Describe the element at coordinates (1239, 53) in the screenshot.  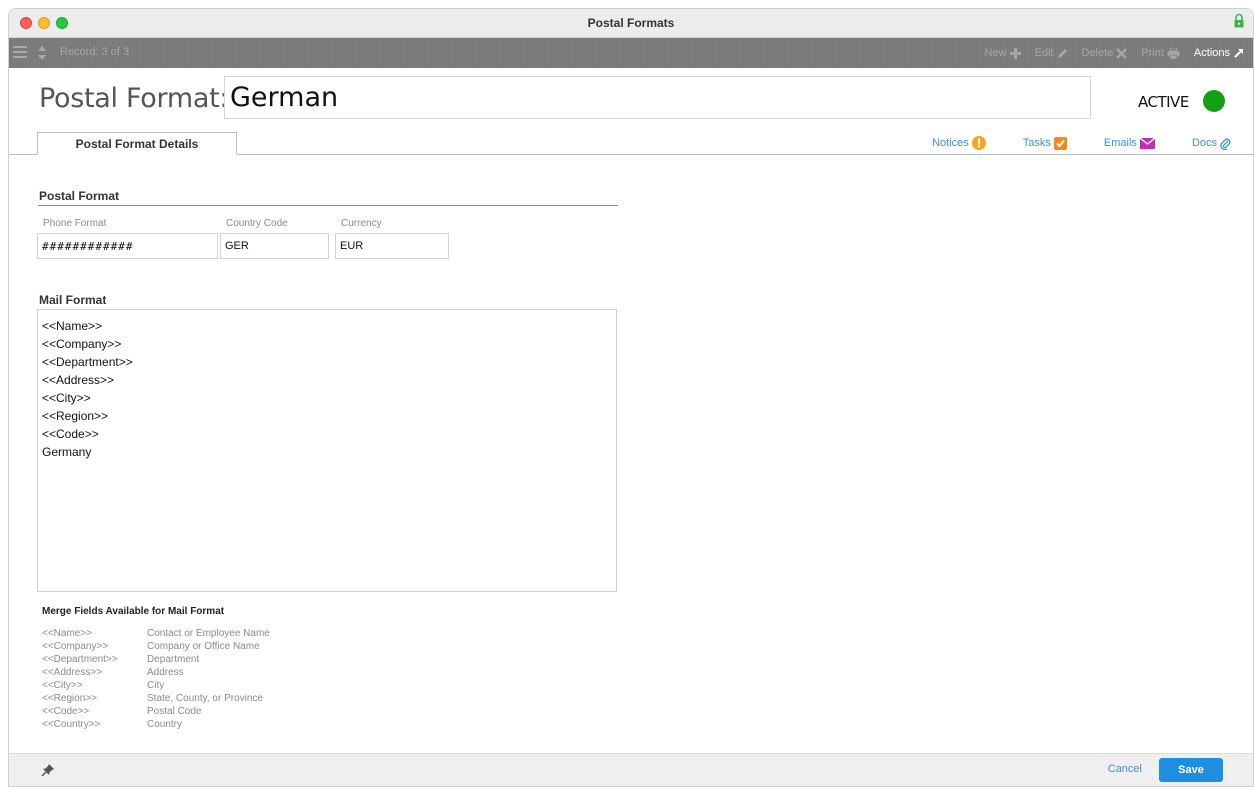
I see `arrow-out-icon` at that location.